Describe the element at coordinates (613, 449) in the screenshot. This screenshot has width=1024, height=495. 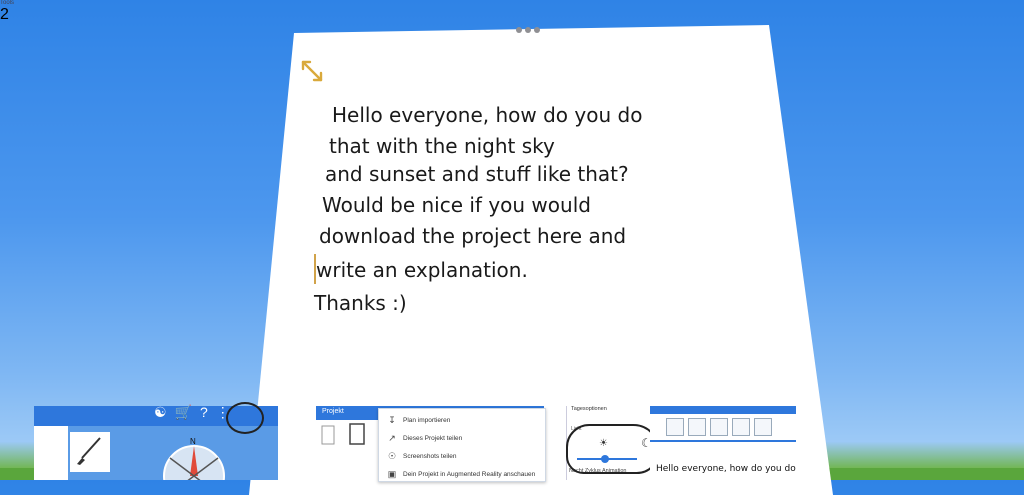
I see `highlight-loop` at that location.